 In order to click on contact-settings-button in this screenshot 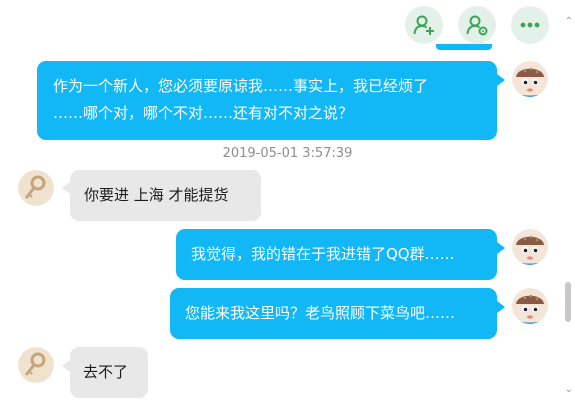, I will do `click(477, 25)`.